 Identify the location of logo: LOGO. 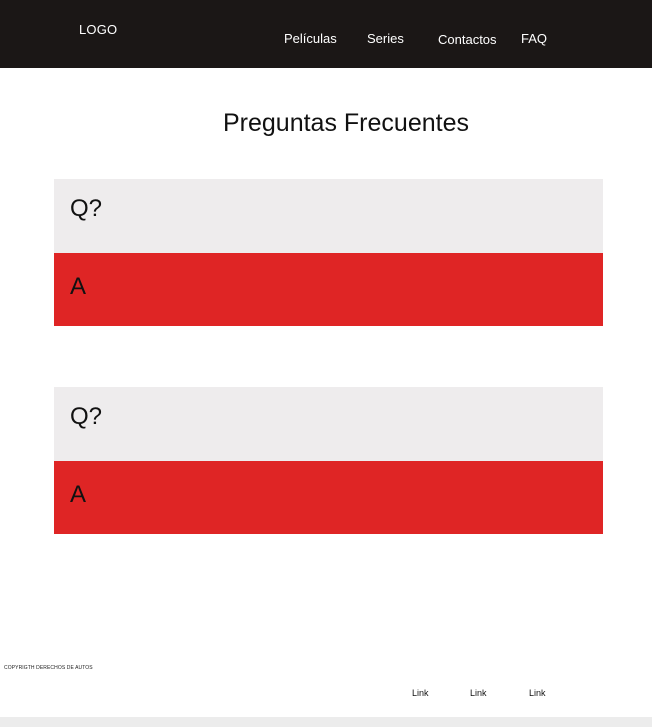
(98, 29).